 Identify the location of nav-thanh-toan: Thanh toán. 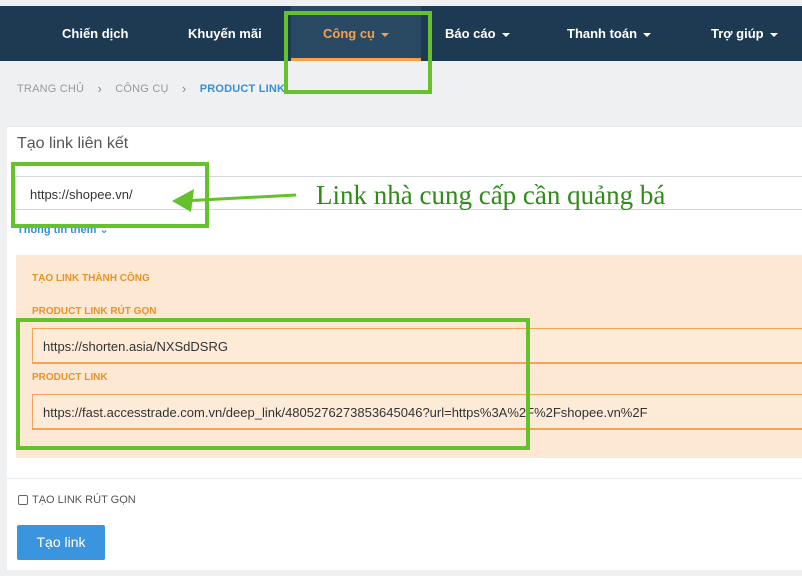
(609, 33).